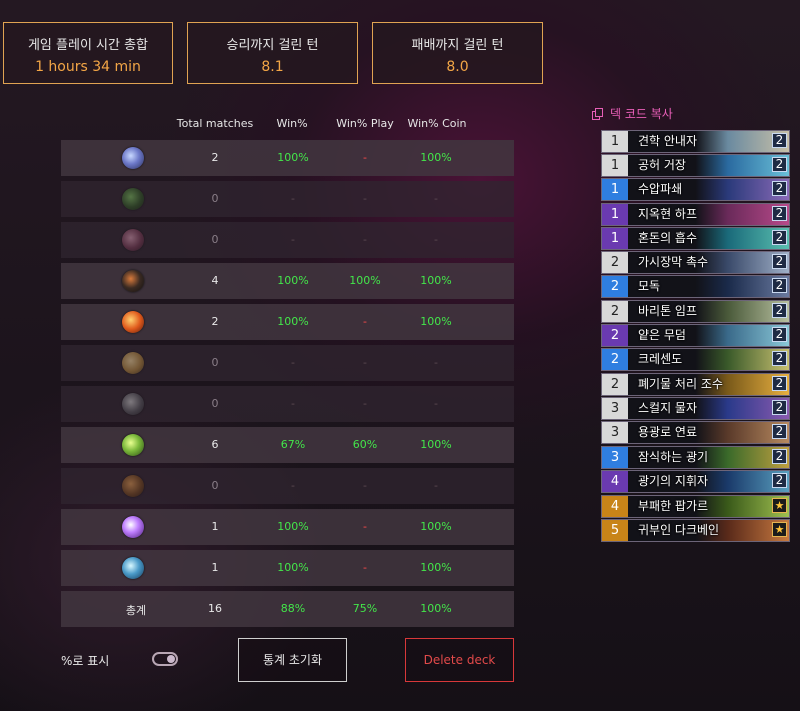 This screenshot has width=800, height=711. Describe the element at coordinates (133, 568) in the screenshot. I see `shaman-class-icon` at that location.